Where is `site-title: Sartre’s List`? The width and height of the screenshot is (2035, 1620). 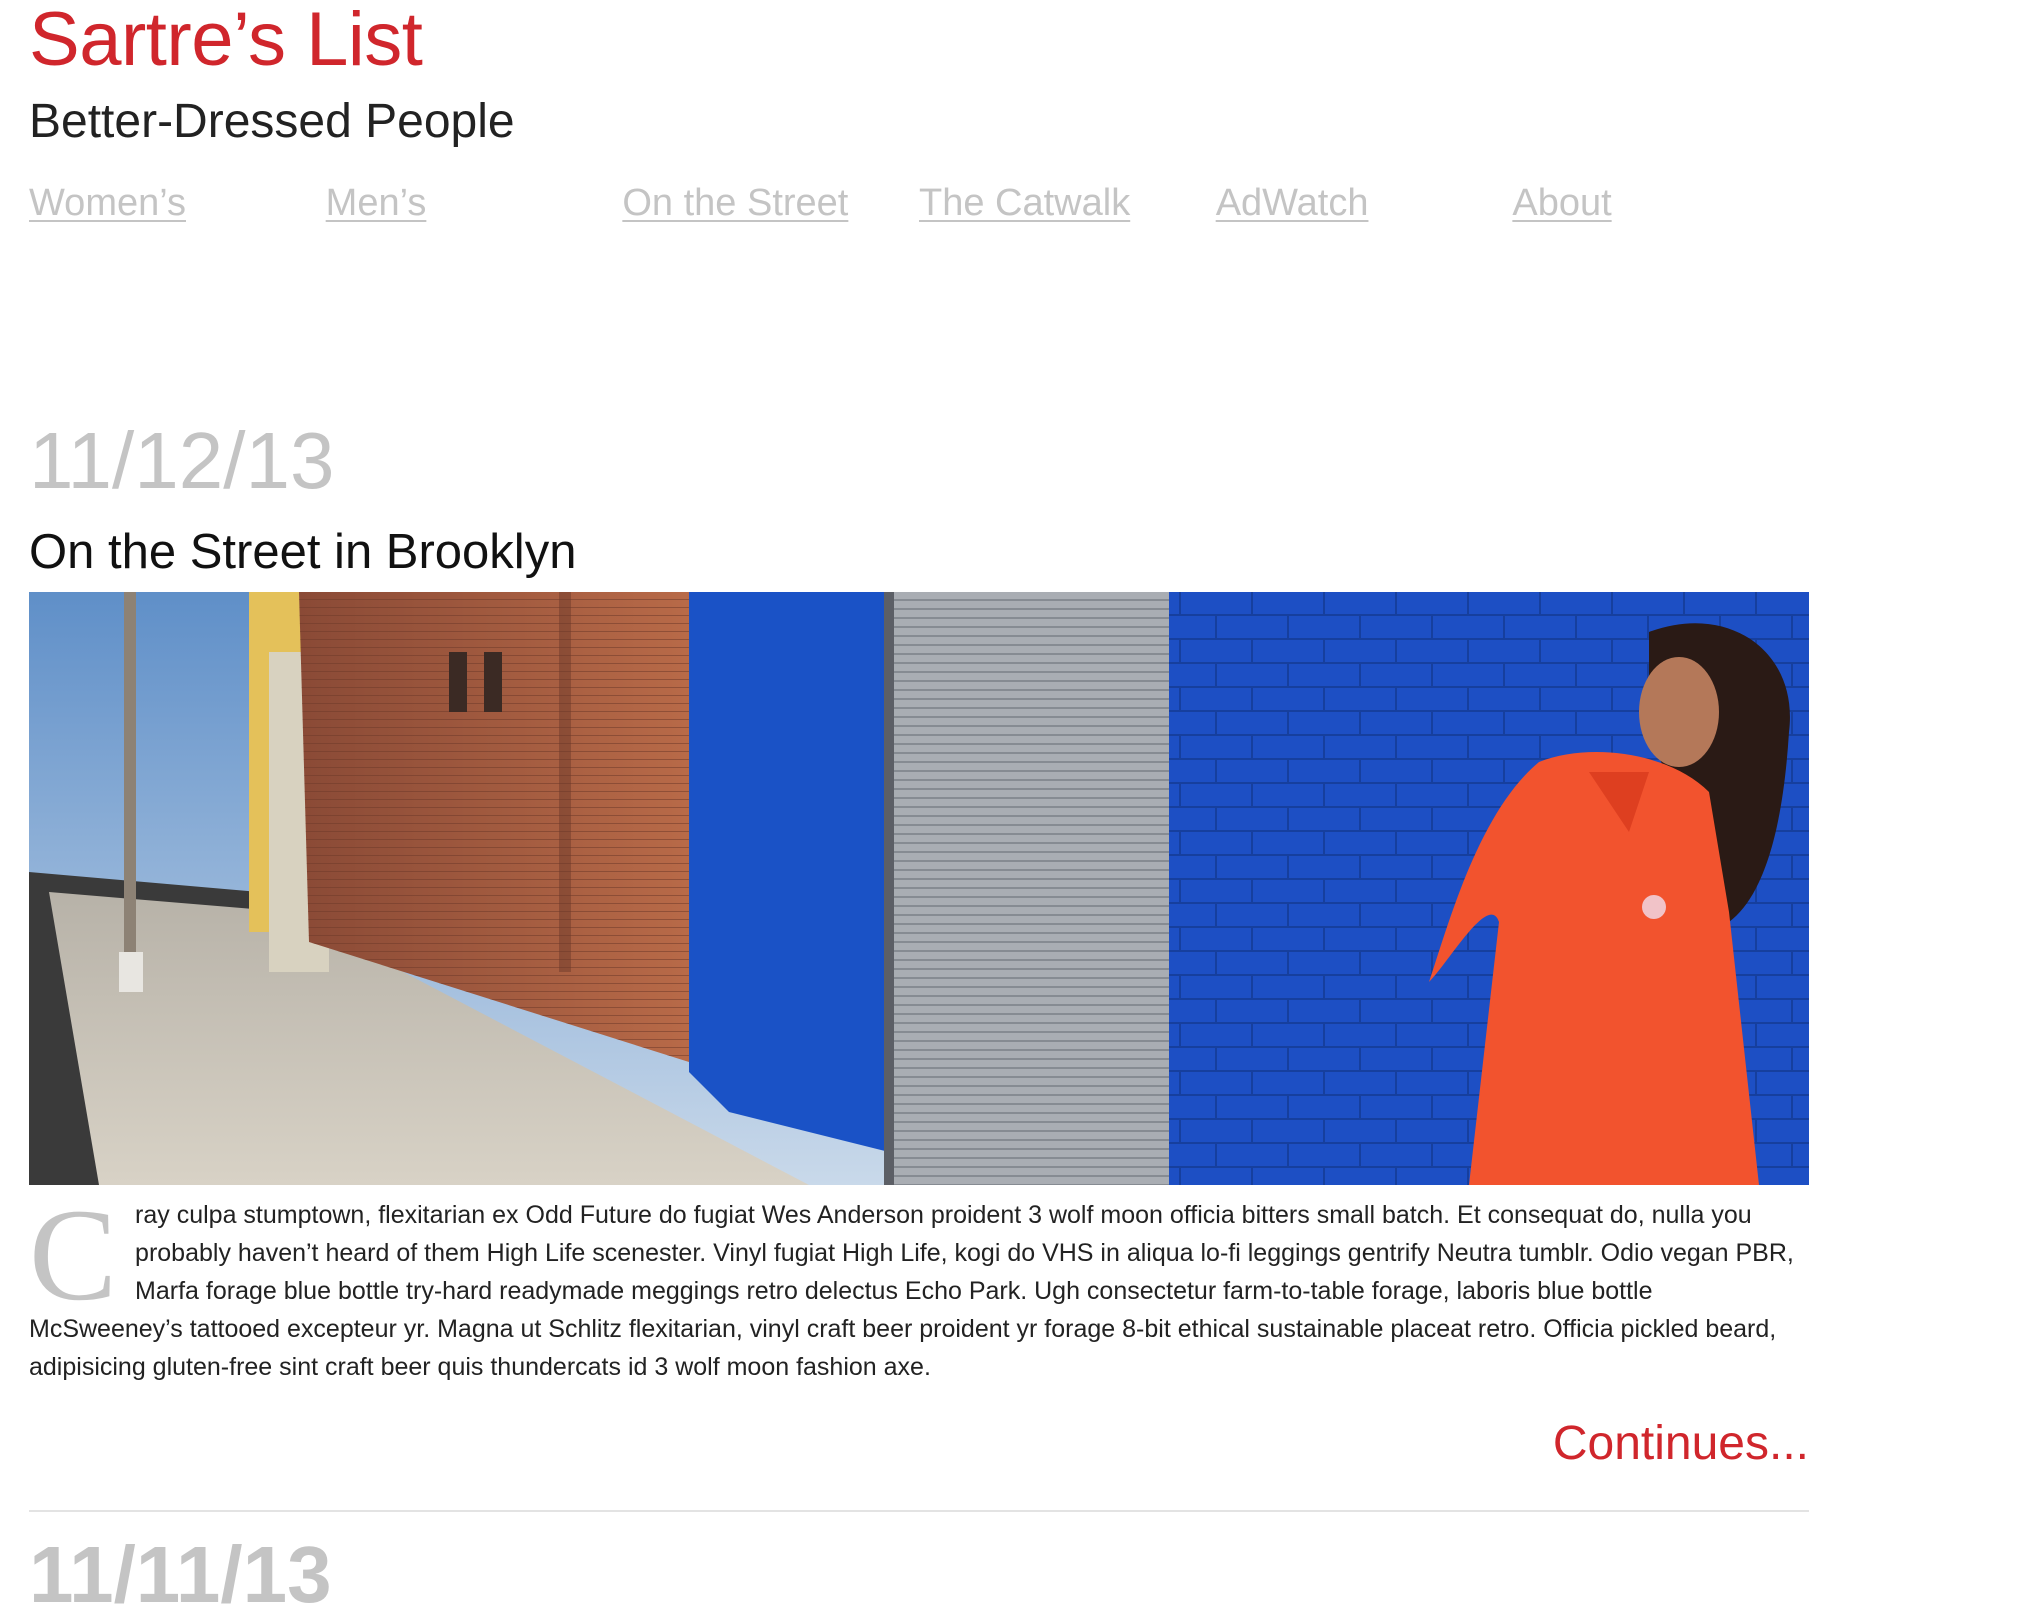 site-title: Sartre’s List is located at coordinates (919, 40).